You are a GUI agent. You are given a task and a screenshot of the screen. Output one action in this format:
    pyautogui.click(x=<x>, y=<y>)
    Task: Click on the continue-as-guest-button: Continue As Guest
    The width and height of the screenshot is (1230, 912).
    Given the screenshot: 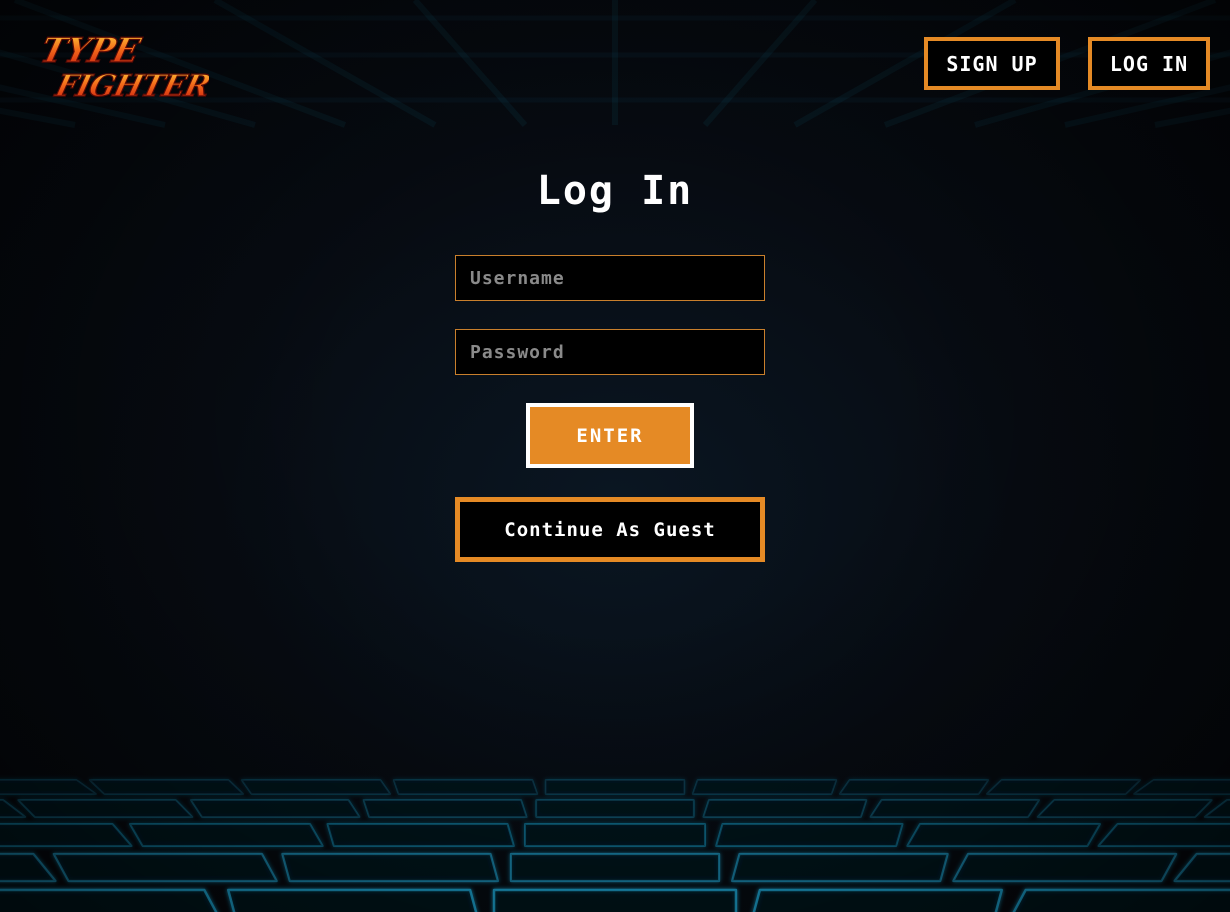 What is the action you would take?
    pyautogui.click(x=610, y=529)
    